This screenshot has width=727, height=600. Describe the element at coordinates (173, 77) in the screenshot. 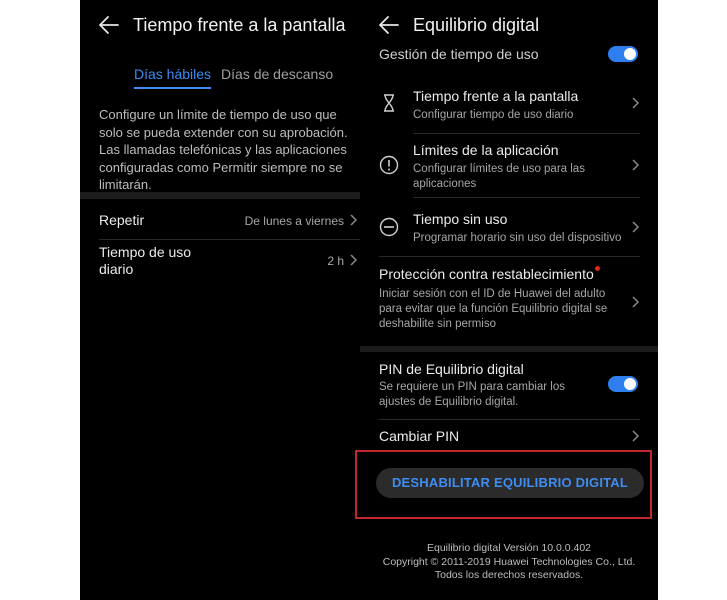

I see `tab-weekdays: Días hábiles` at that location.